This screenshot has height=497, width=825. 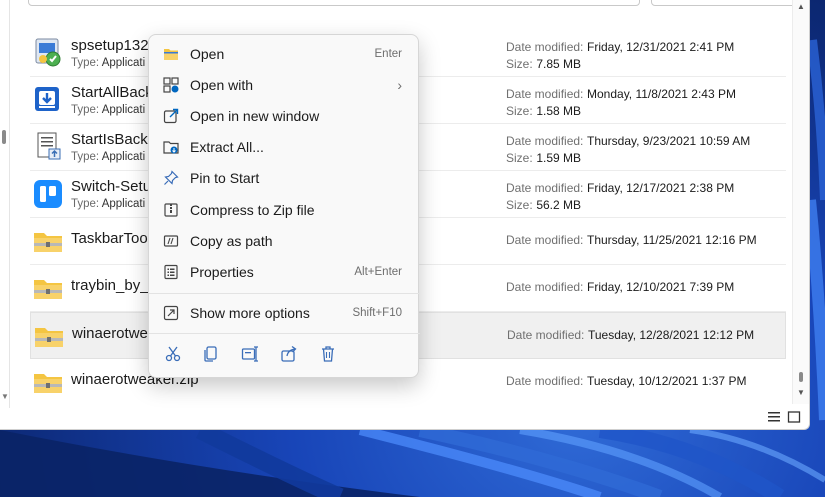 I want to click on switch-app-icon, so click(x=48, y=194).